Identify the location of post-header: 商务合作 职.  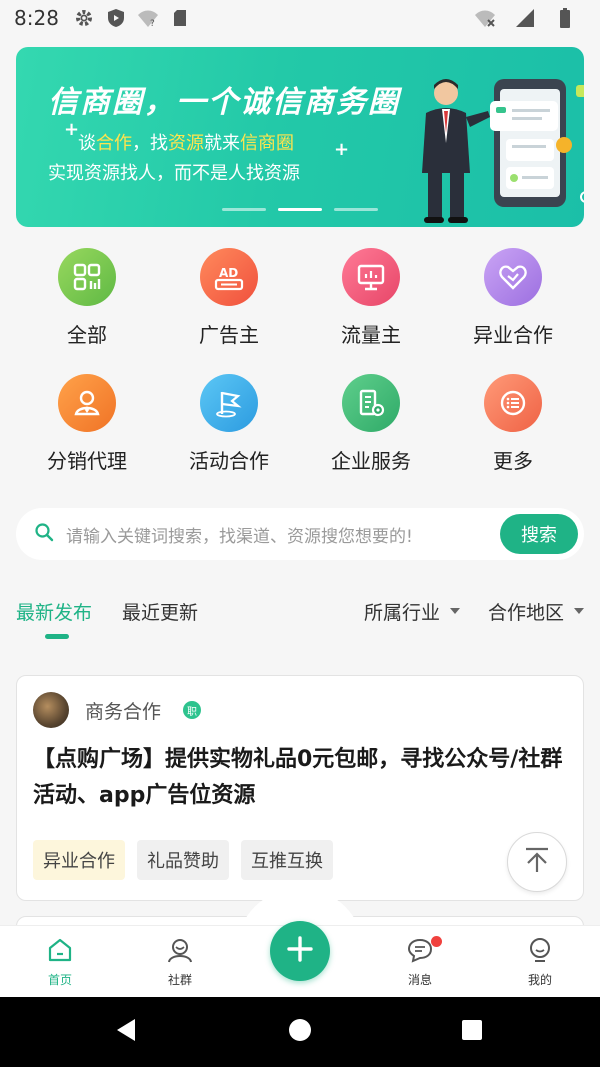
(117, 710).